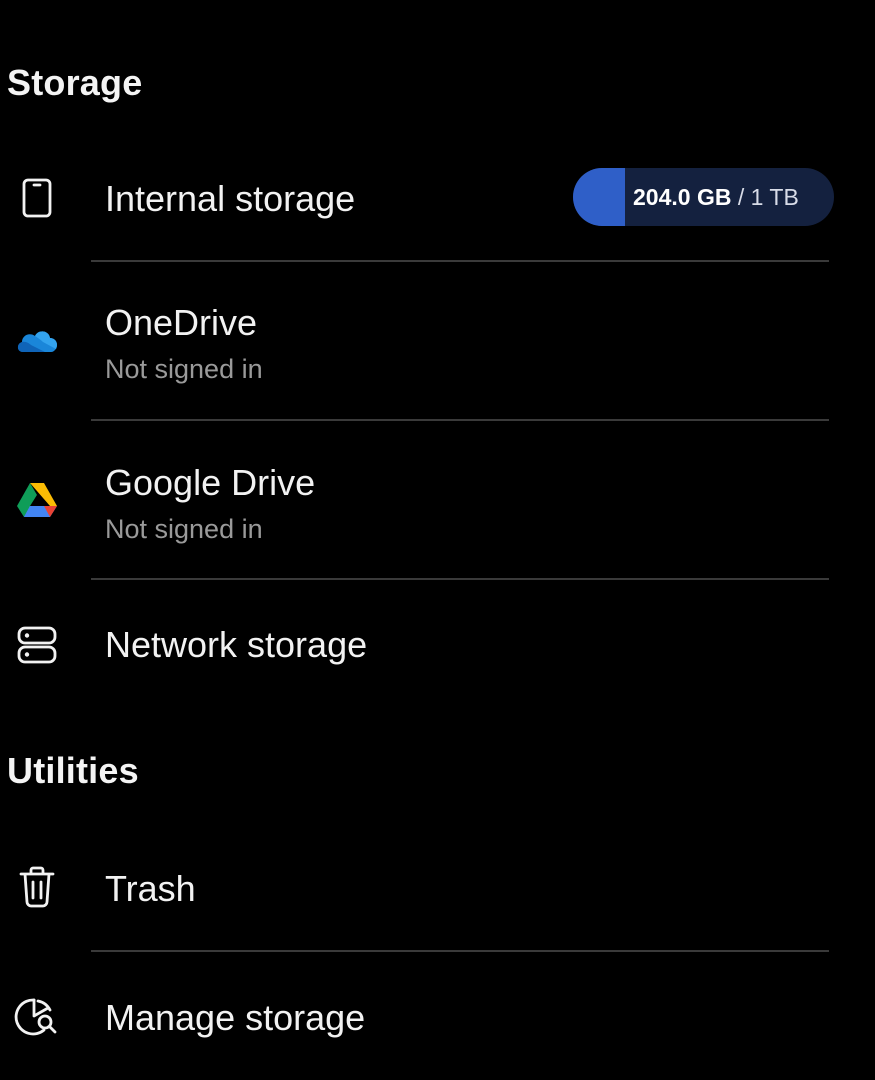 This screenshot has width=875, height=1080. I want to click on trash-icon, so click(37, 887).